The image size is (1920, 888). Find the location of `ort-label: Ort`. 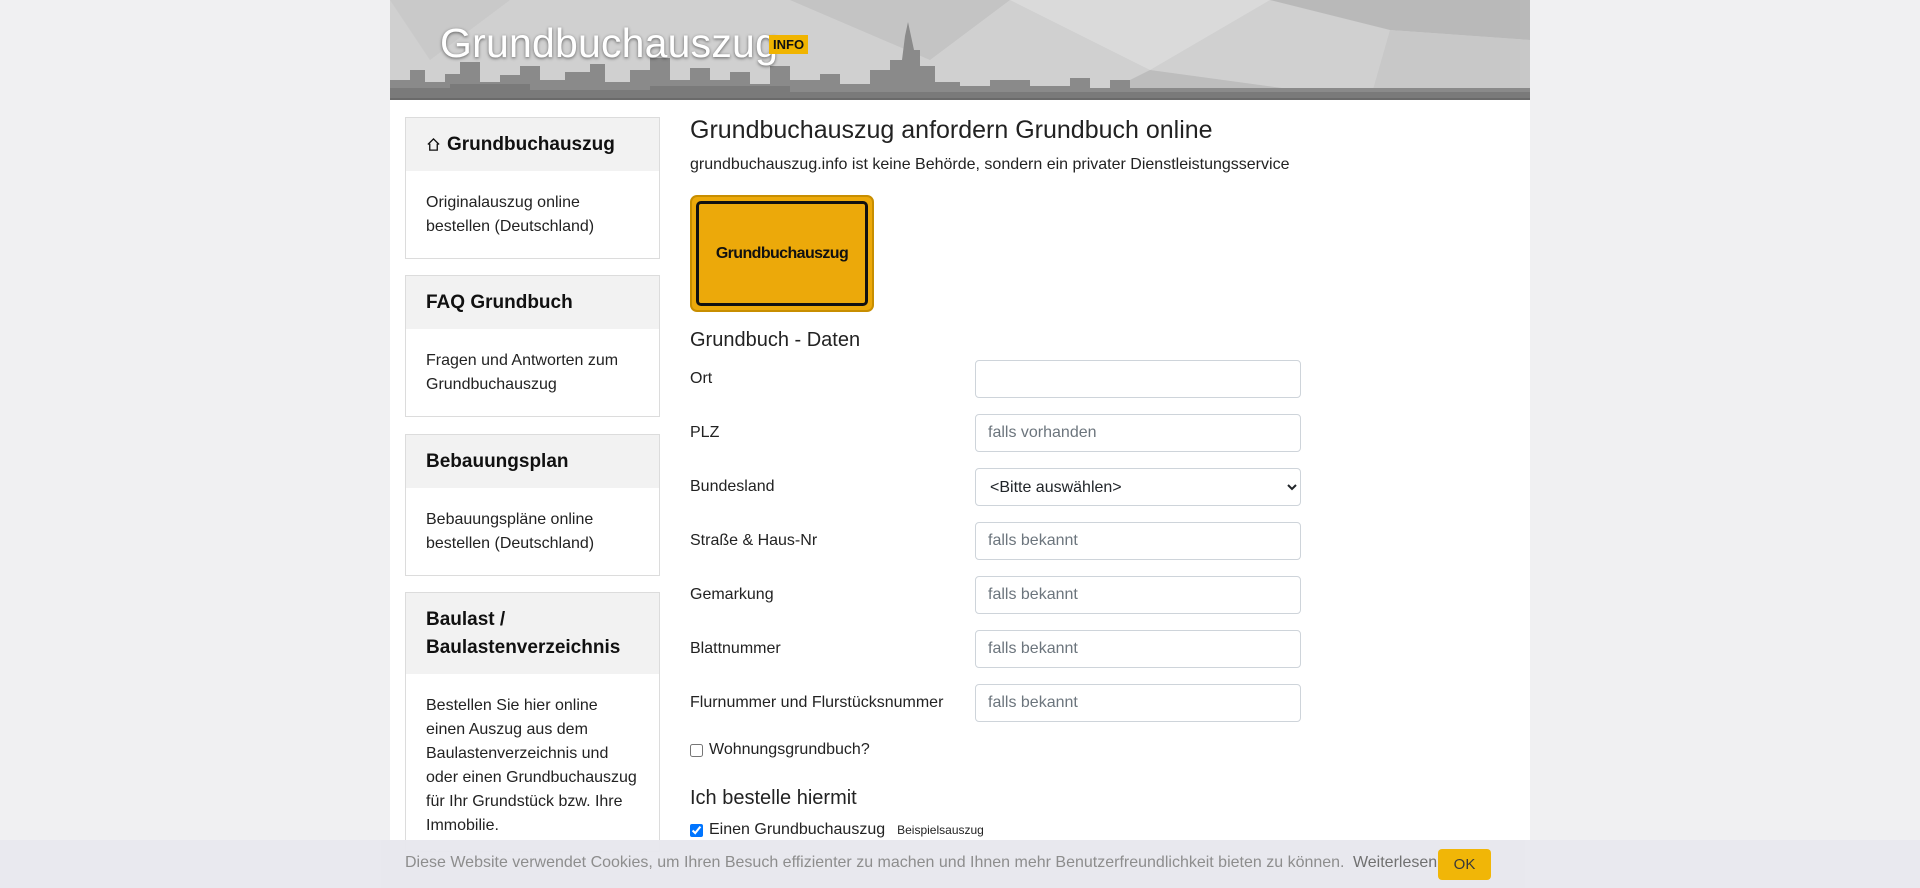

ort-label: Ort is located at coordinates (701, 378).